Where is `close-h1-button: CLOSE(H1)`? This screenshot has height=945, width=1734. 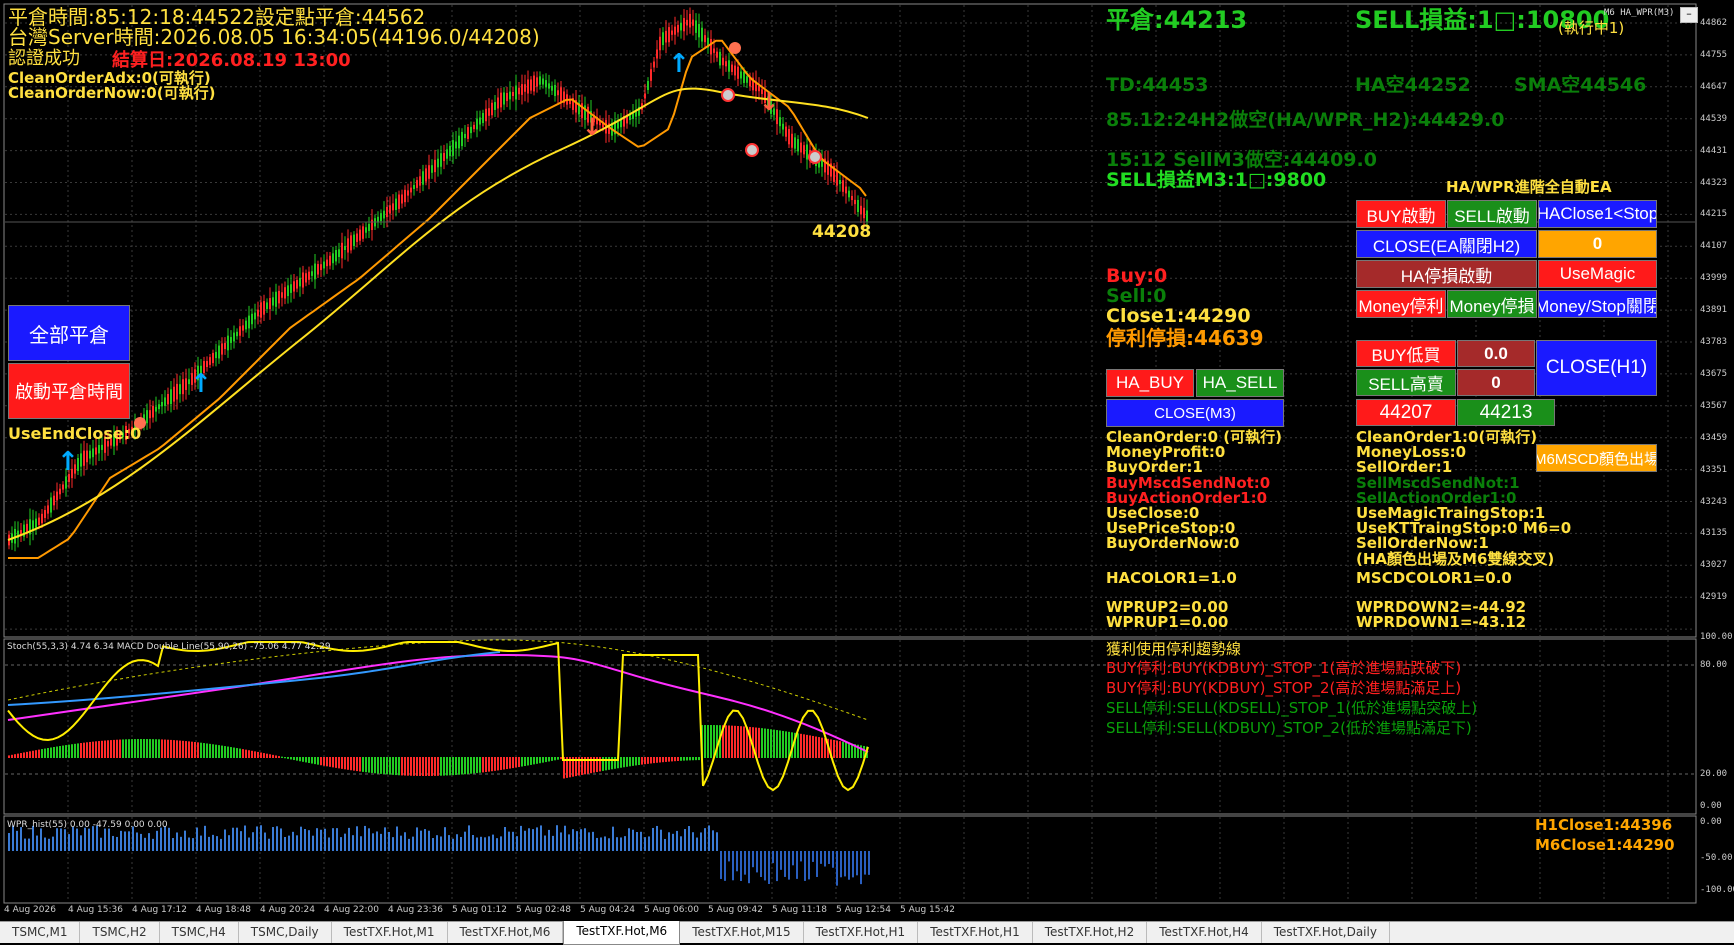
close-h1-button: CLOSE(H1) is located at coordinates (1596, 368).